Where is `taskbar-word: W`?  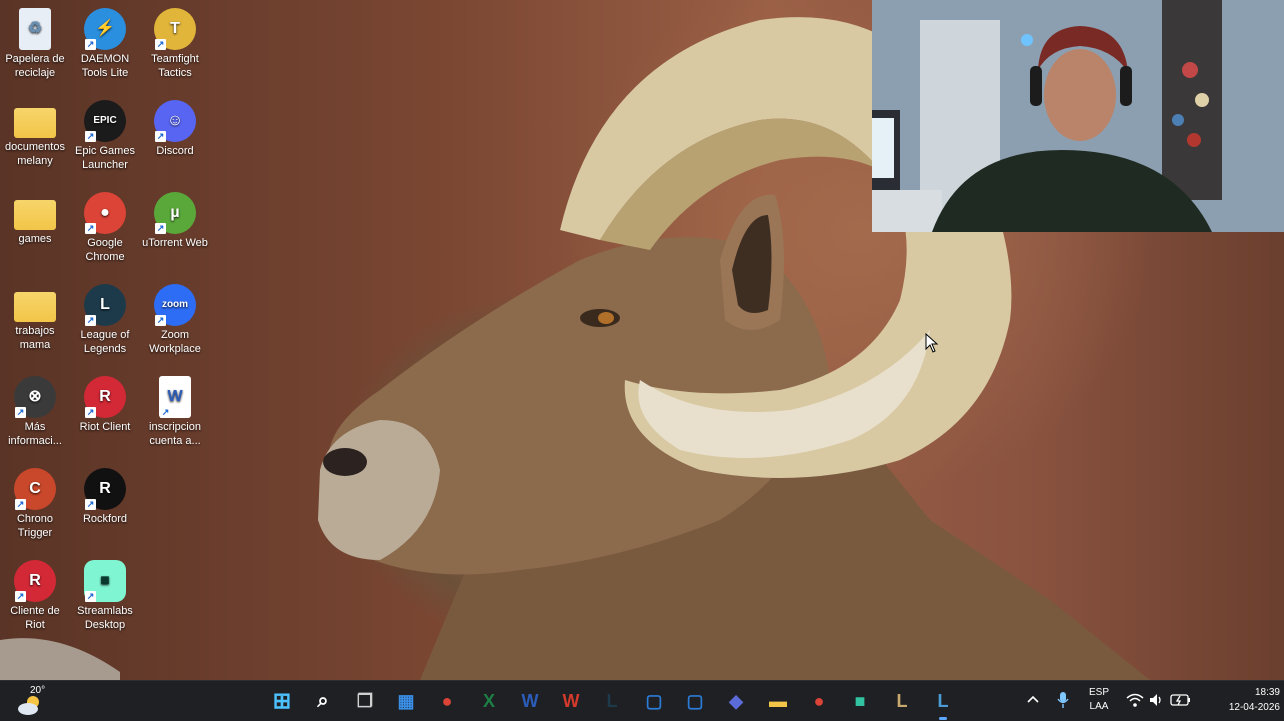 taskbar-word: W is located at coordinates (530, 701).